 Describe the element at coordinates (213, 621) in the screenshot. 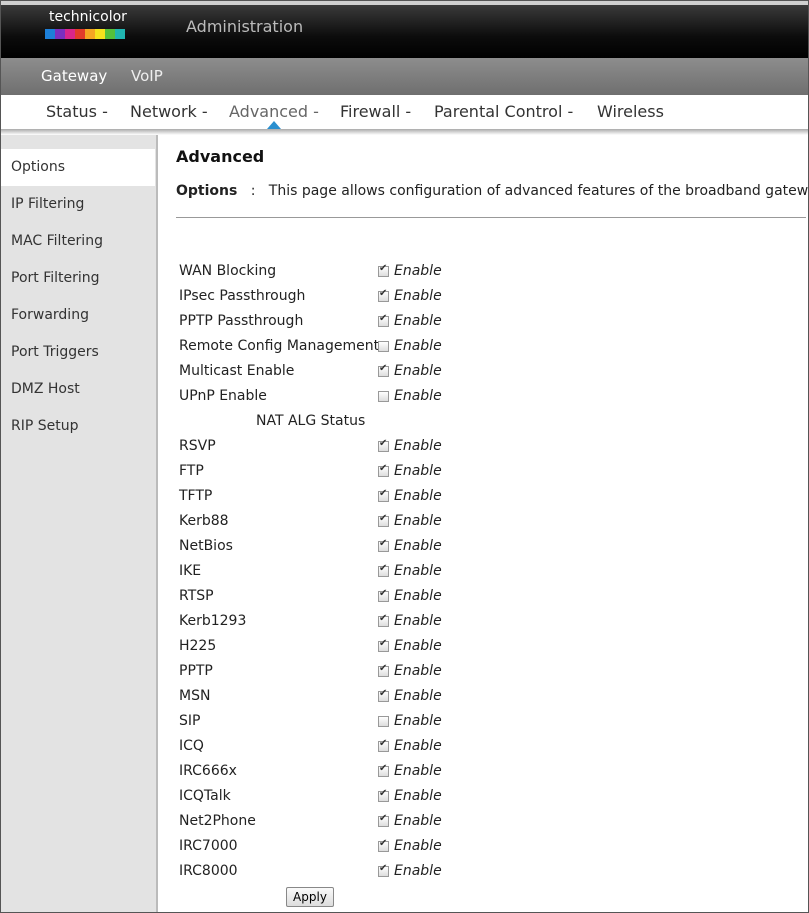

I see `setting-label: Kerb1293` at that location.